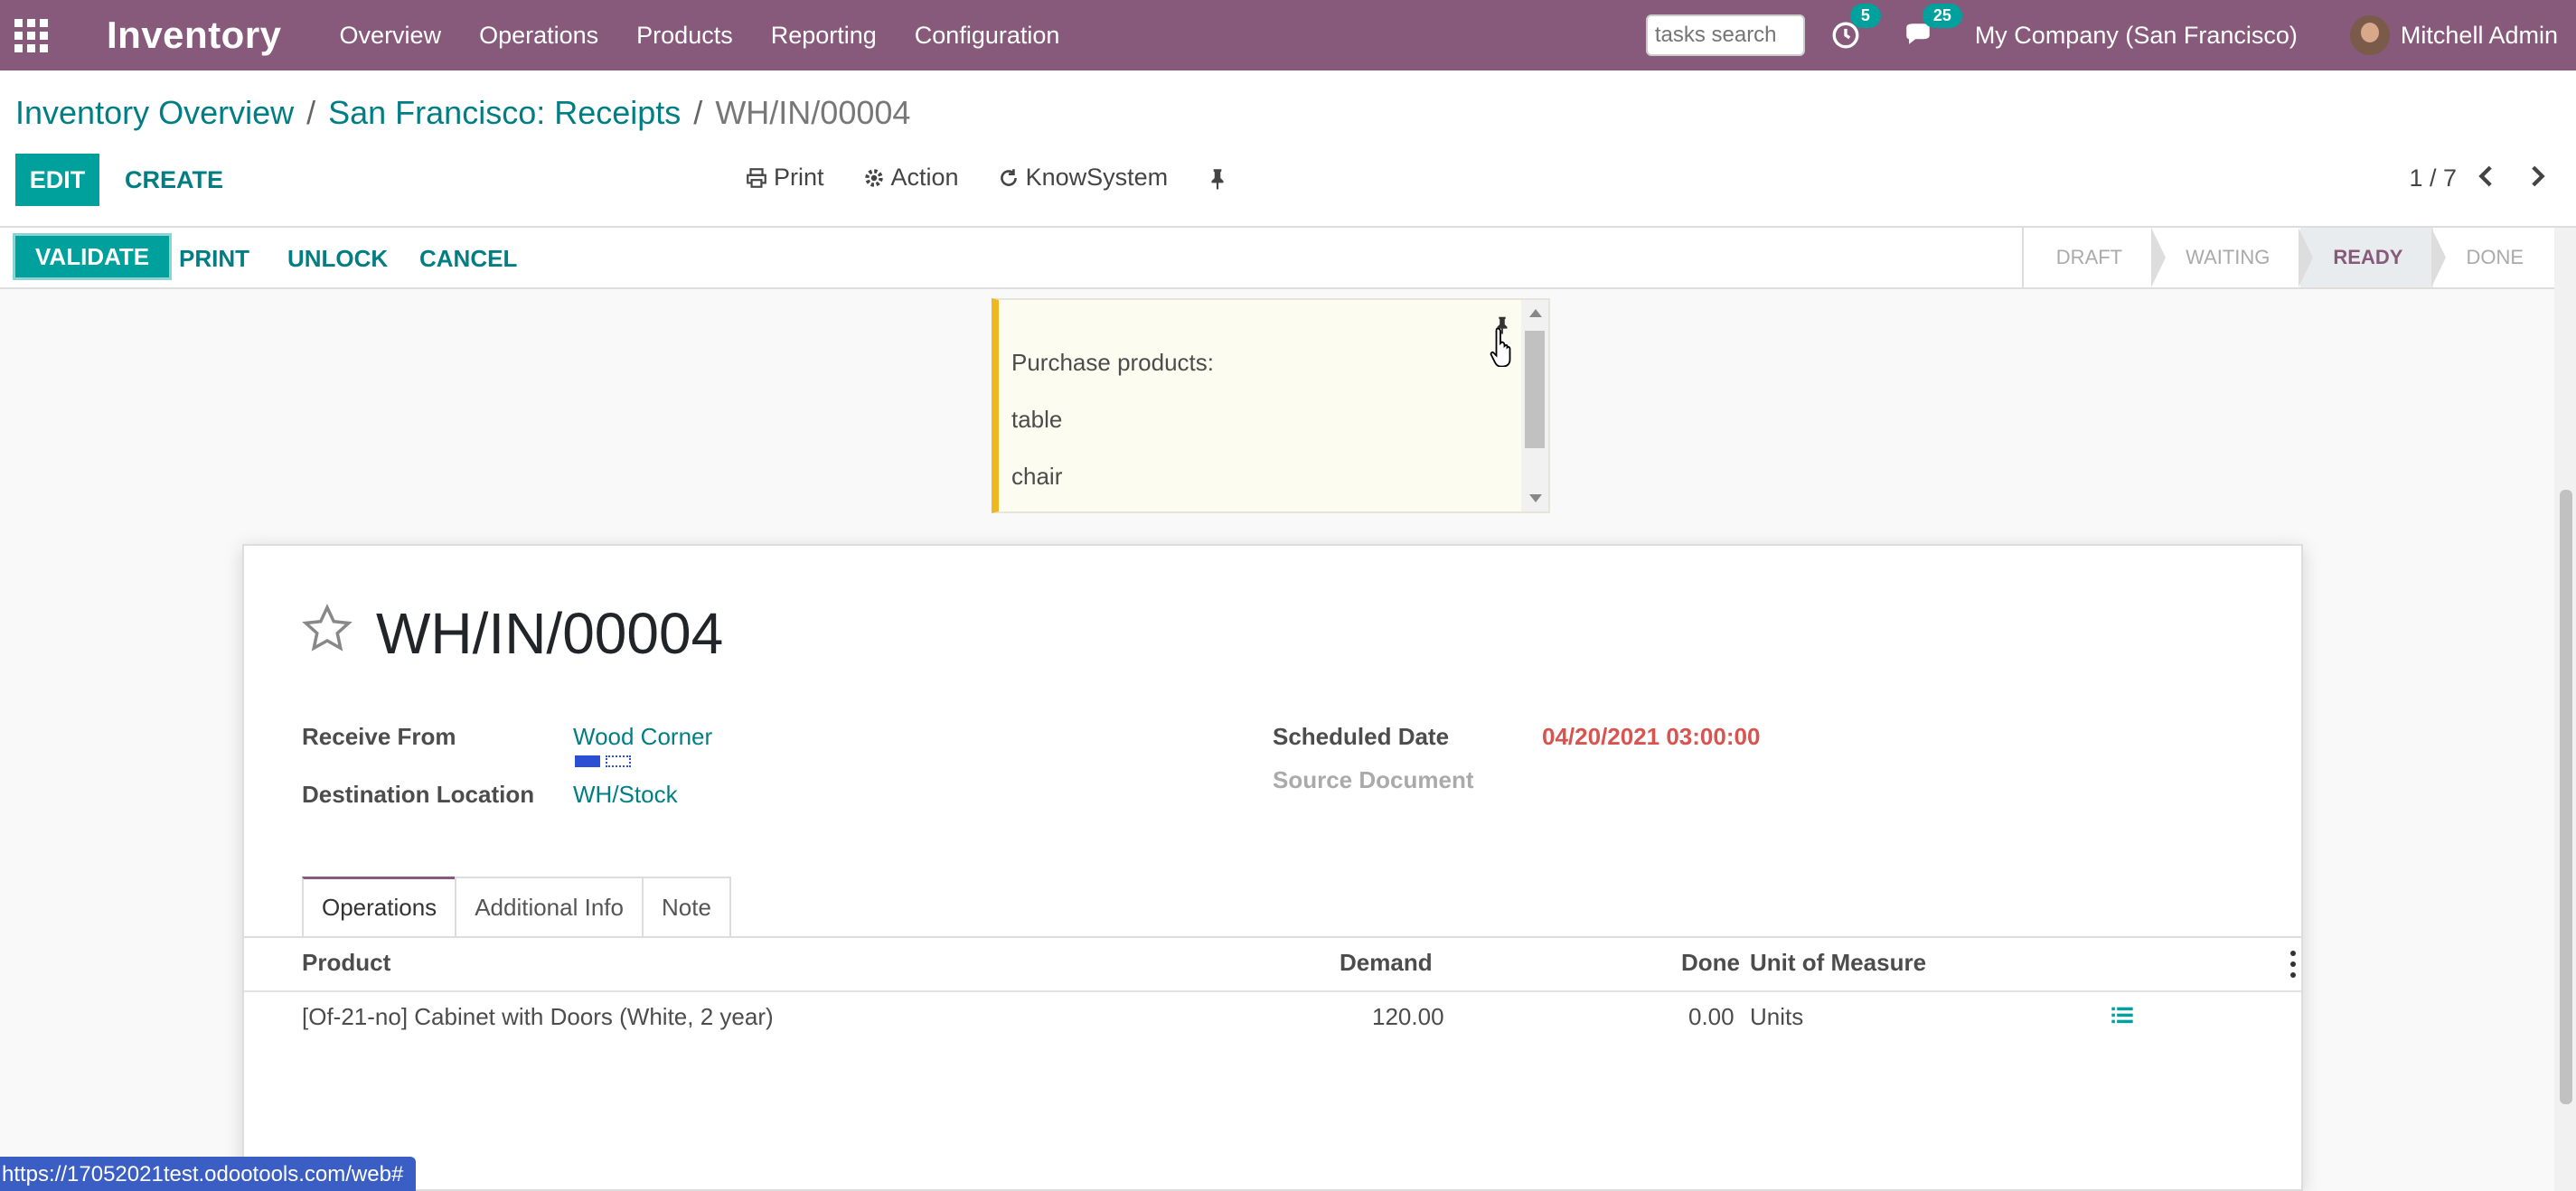 The image size is (2576, 1191). I want to click on page-scrollbar, so click(2565, 709).